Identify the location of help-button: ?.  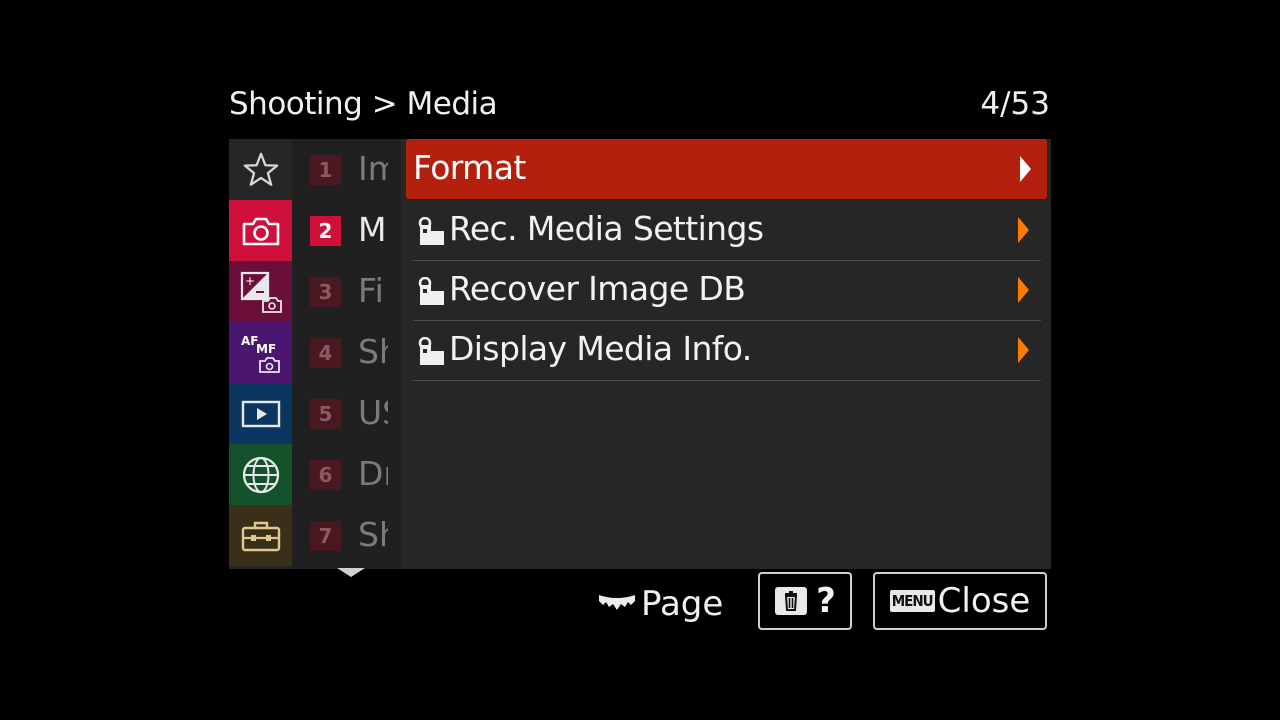
(805, 601).